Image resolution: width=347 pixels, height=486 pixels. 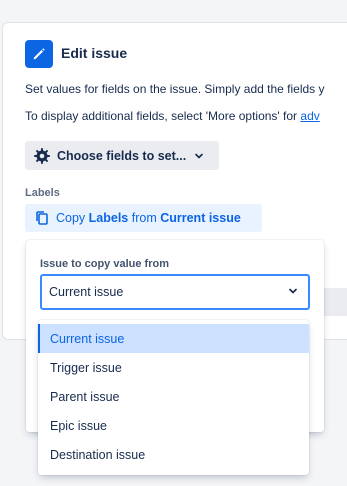 What do you see at coordinates (173, 454) in the screenshot?
I see `menu-option-destination-issue: Destination issue` at bounding box center [173, 454].